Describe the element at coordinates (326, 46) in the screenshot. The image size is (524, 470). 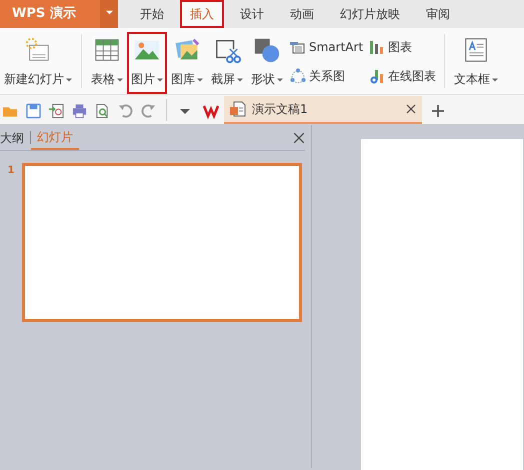
I see `ribbon-button: SmartArt` at that location.